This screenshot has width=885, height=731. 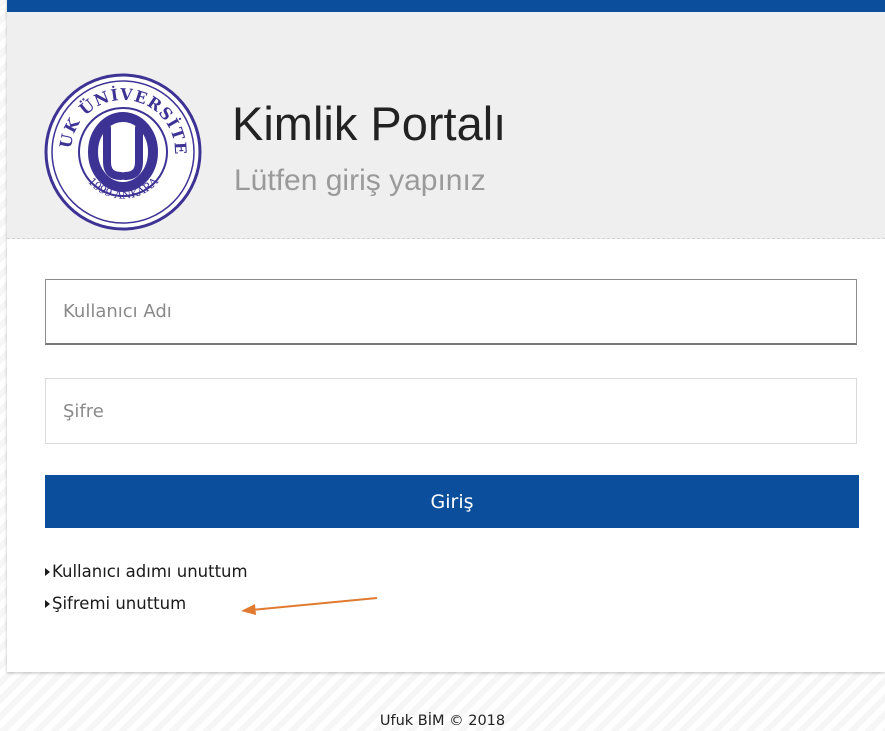 I want to click on forgot-username-label: Kullanıcı adımı unuttum, so click(x=150, y=571).